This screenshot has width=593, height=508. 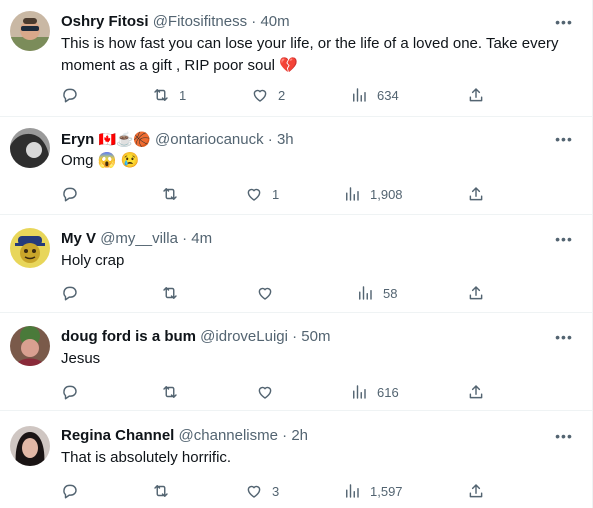 I want to click on author-name: Oshry Fitosi, so click(x=105, y=21).